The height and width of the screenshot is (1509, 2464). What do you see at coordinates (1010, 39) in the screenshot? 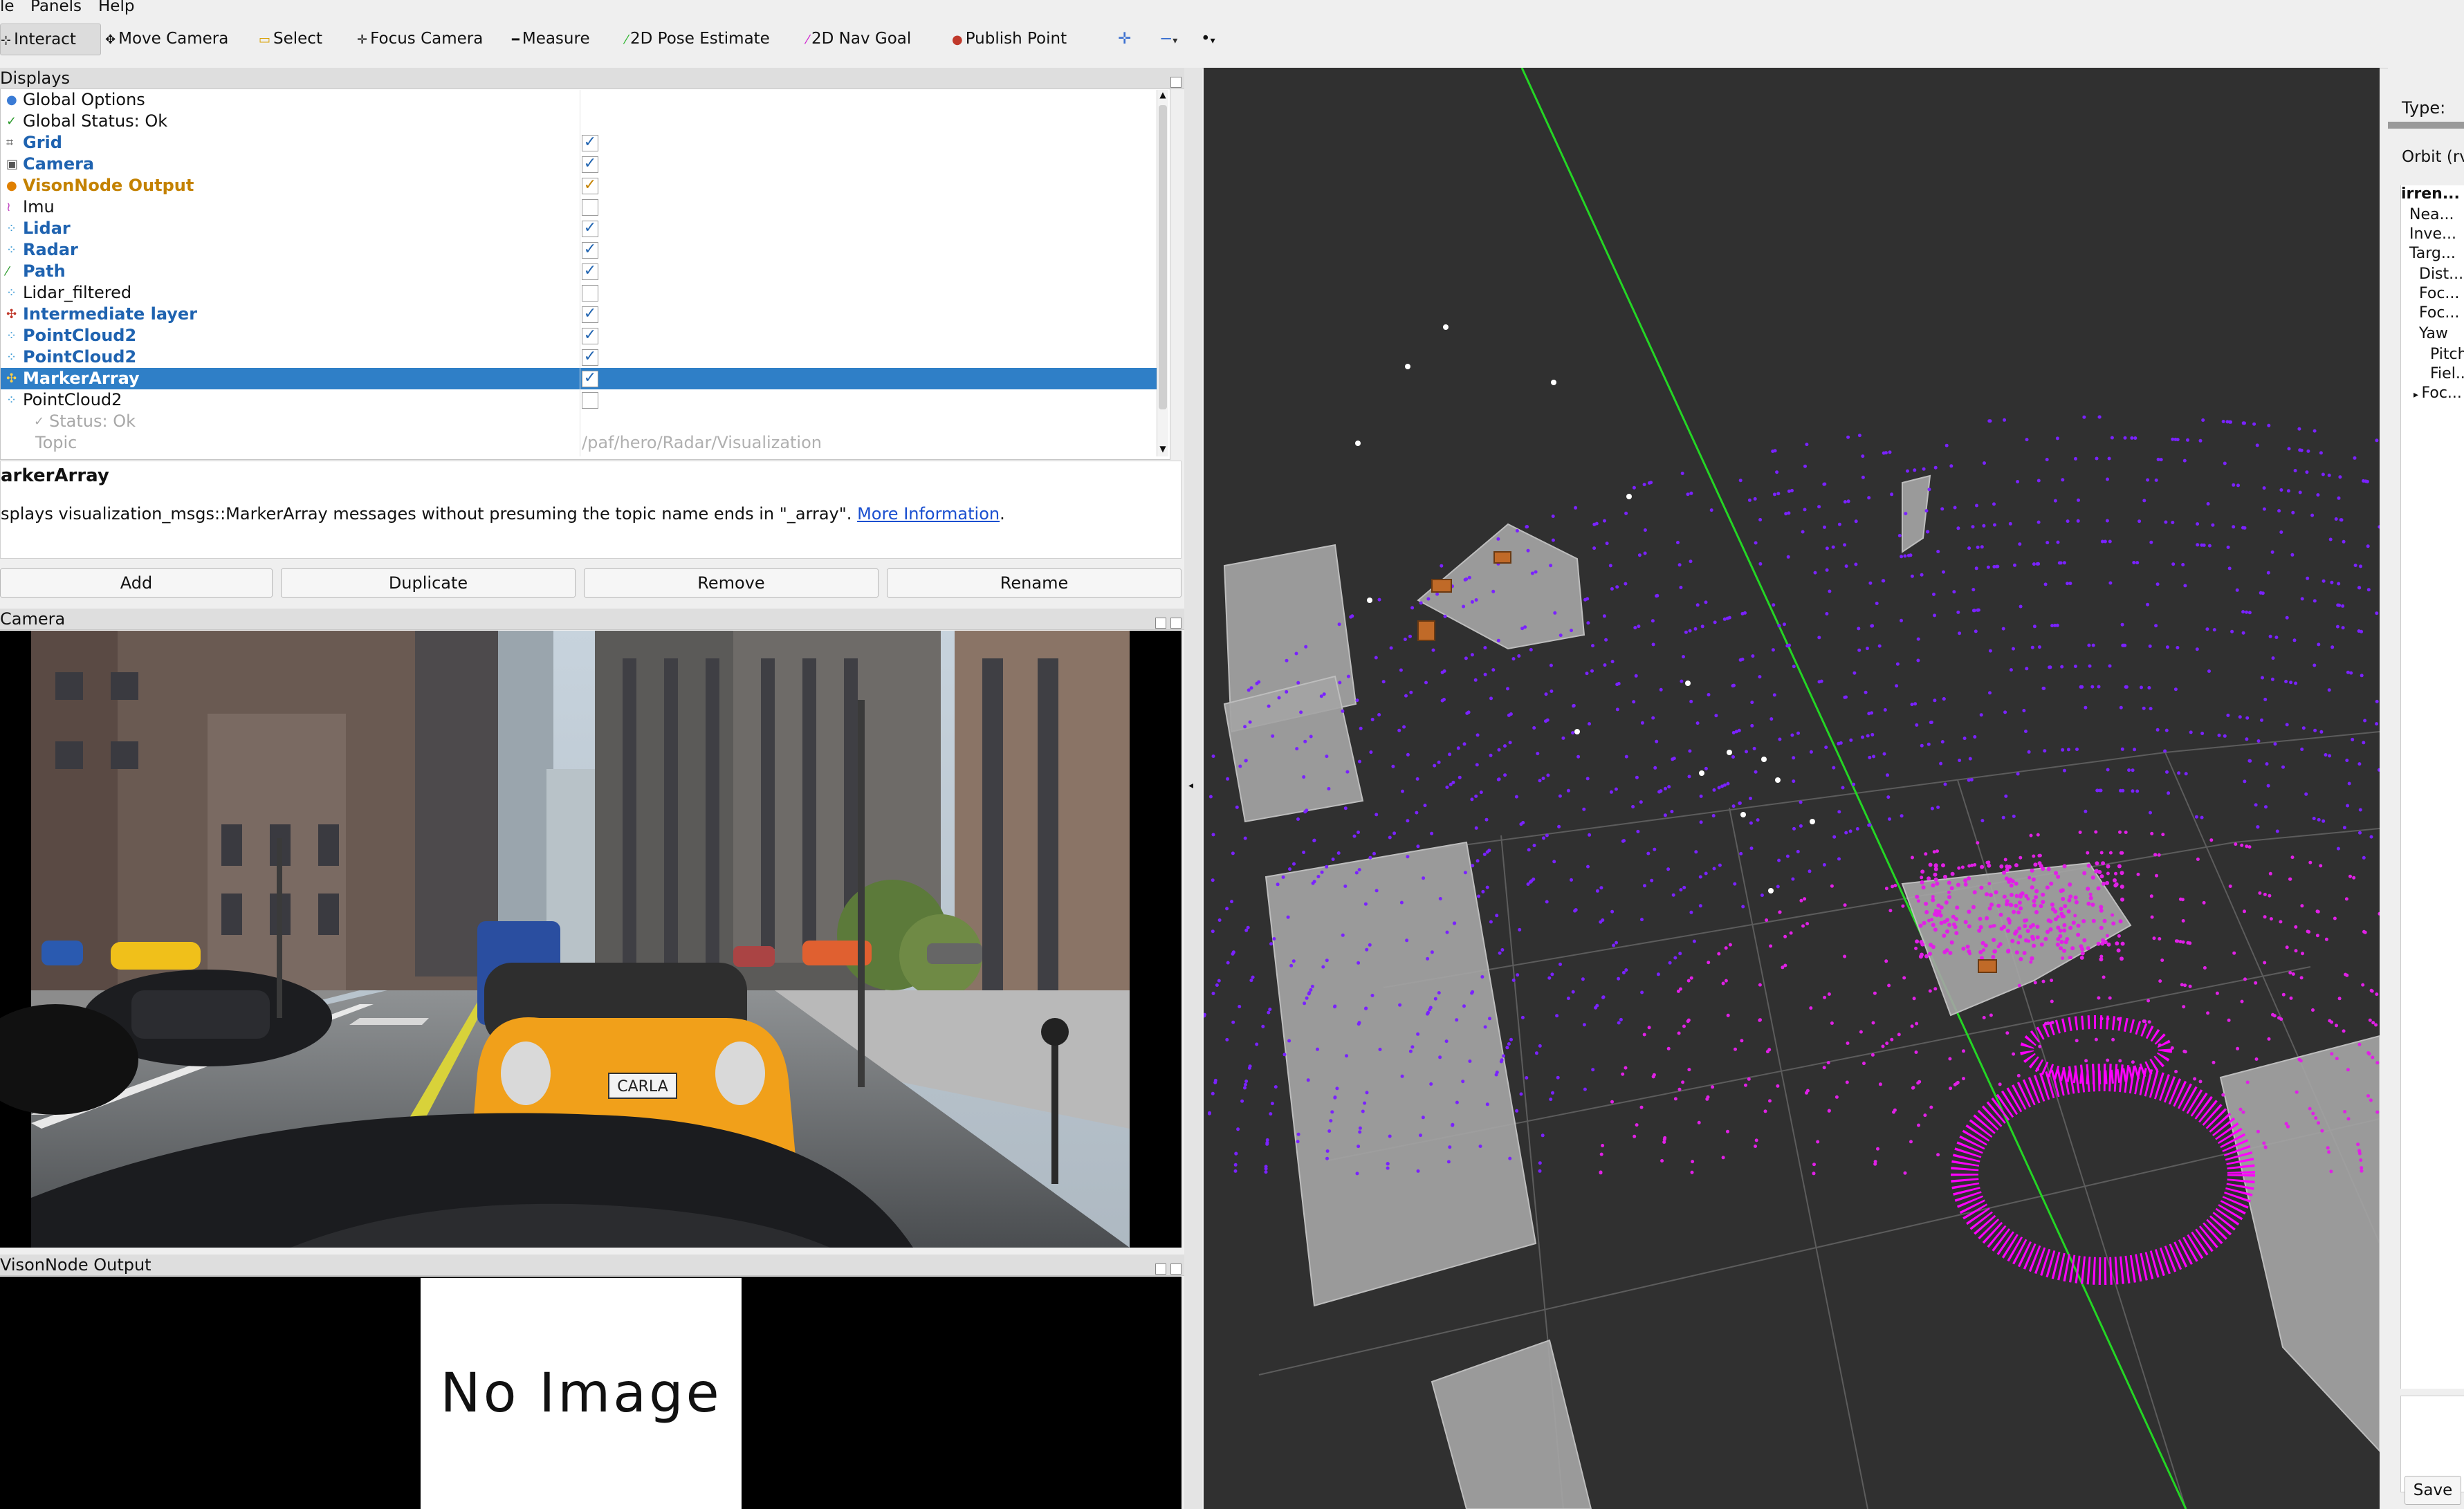
I see `publish-point-tool-button: ● Publish Point` at bounding box center [1010, 39].